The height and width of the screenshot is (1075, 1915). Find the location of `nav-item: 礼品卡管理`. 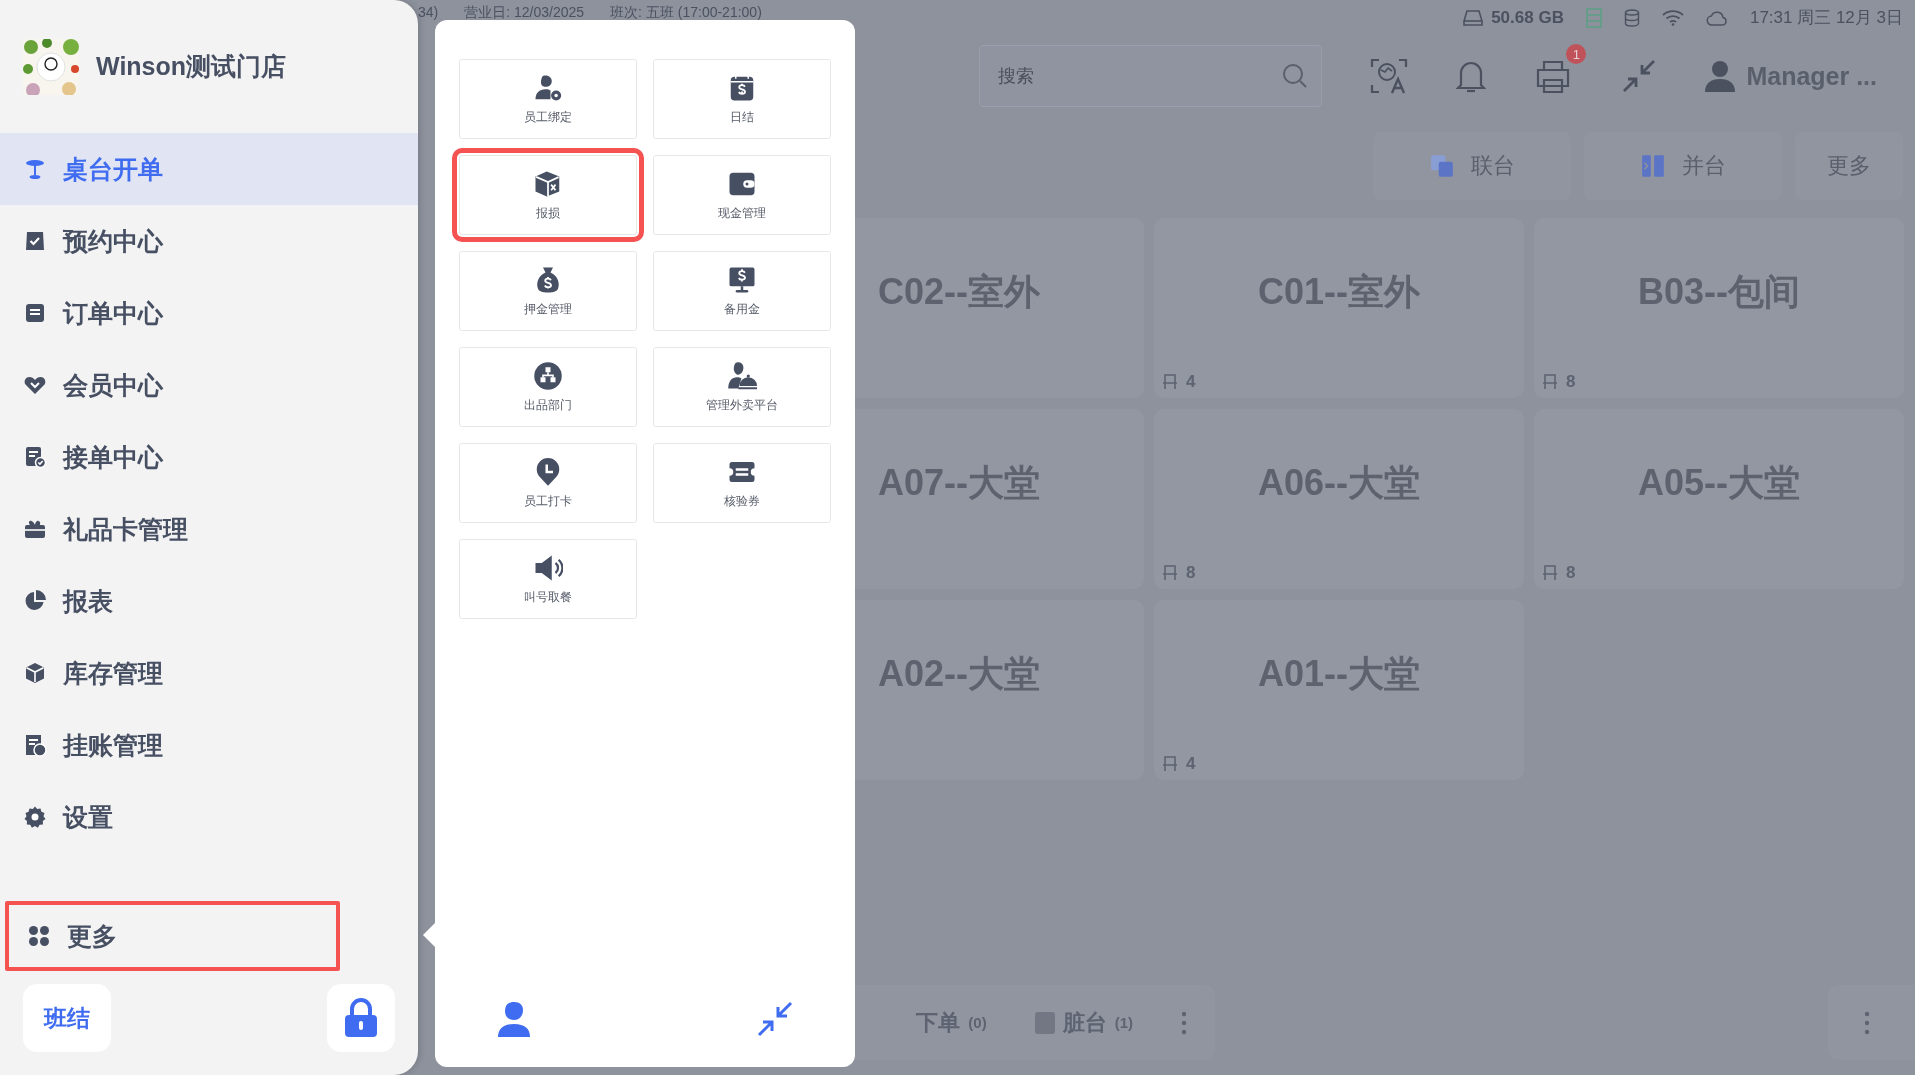

nav-item: 礼品卡管理 is located at coordinates (209, 529).